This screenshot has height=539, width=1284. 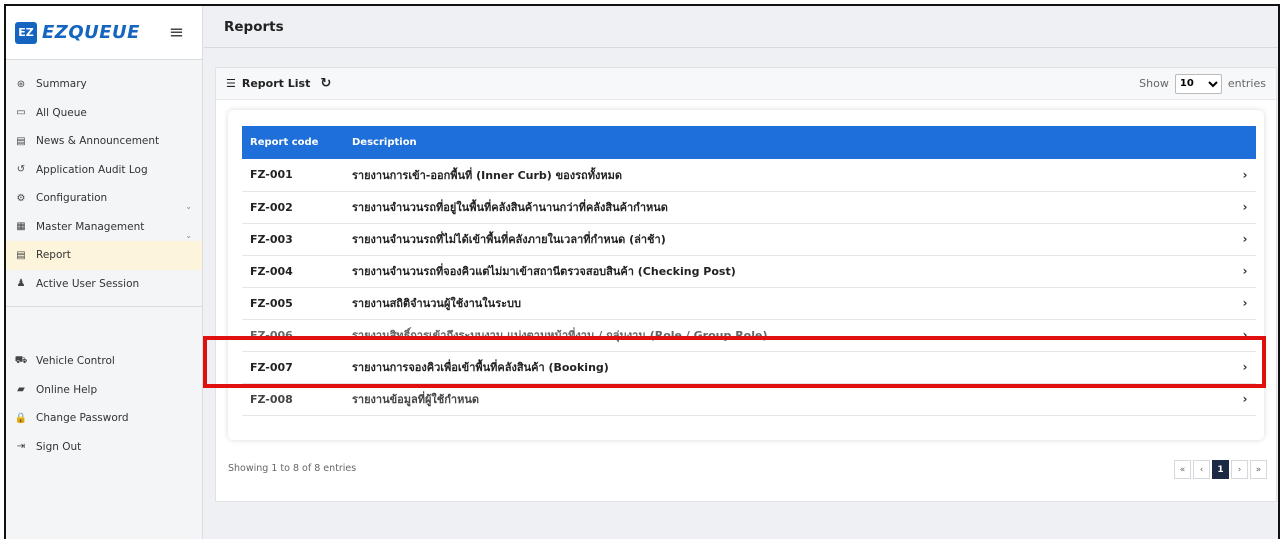 What do you see at coordinates (21, 418) in the screenshot?
I see `lock-icon: 🔒` at bounding box center [21, 418].